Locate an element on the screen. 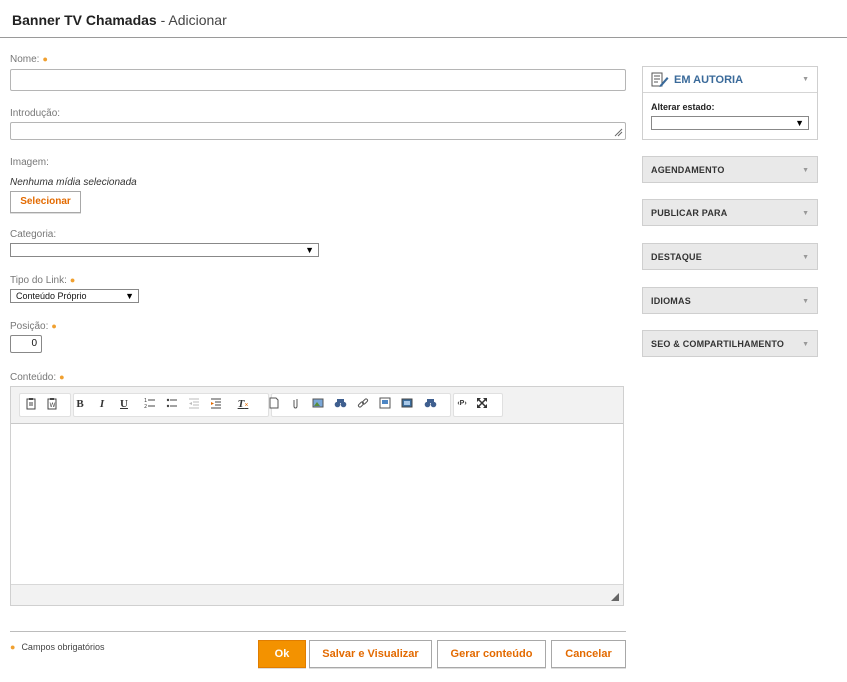 The image size is (847, 682). remove-format-icon: × is located at coordinates (246, 405).